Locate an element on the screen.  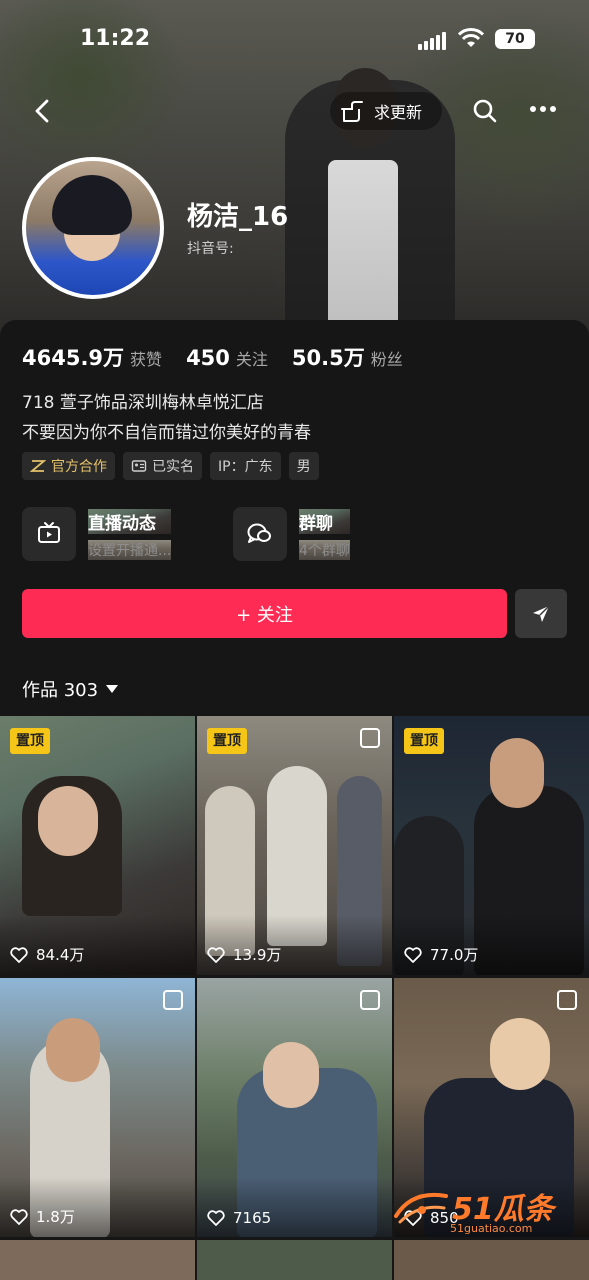
video-likes: 84.4万 is located at coordinates (47, 954).